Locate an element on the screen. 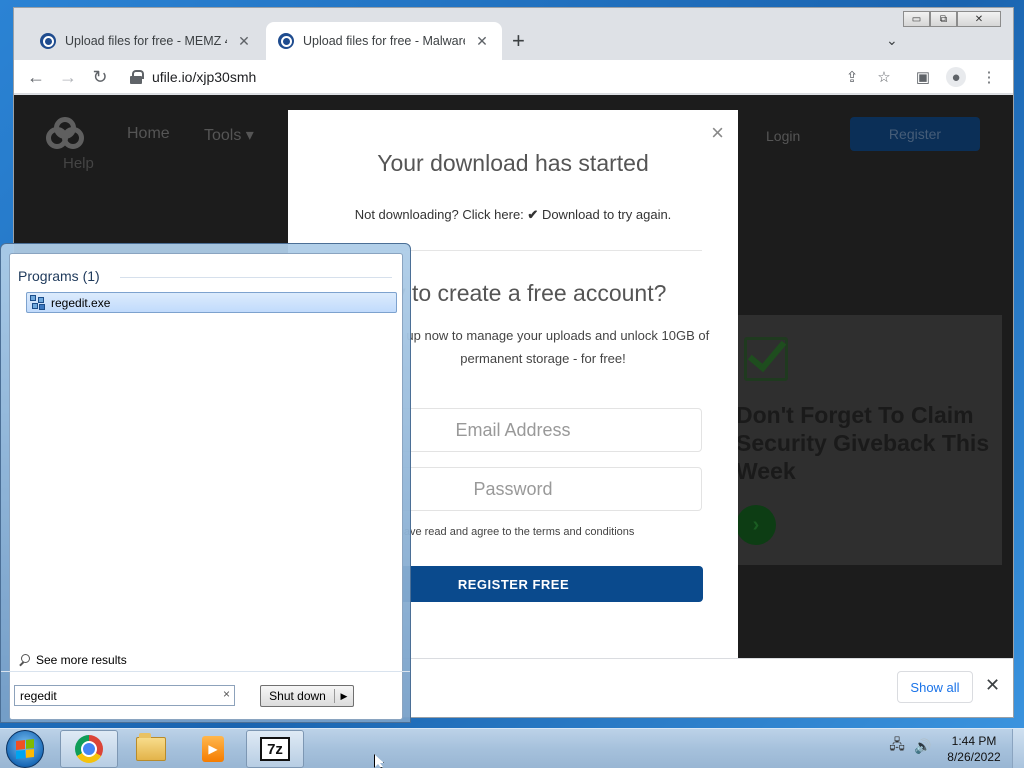 The height and width of the screenshot is (768, 1024). tab-title: Upload files for free - MEMZ 4.0 is located at coordinates (146, 41).